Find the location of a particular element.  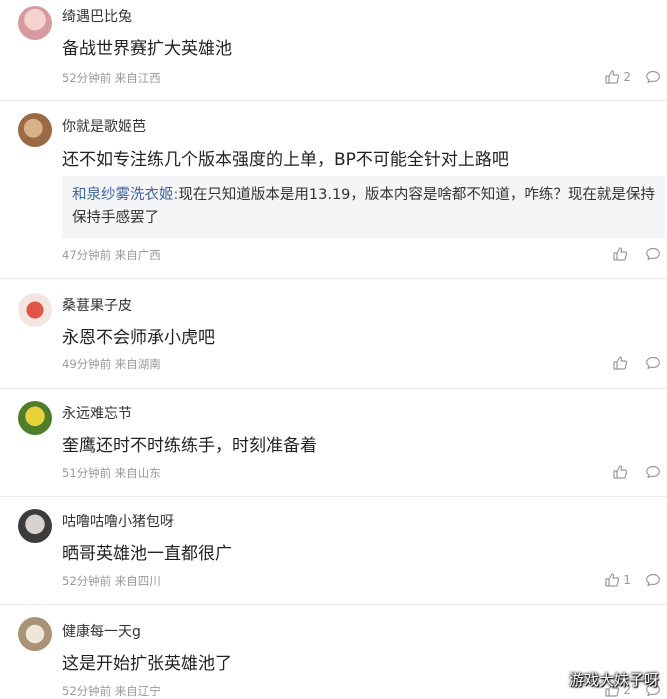

like-count: 2 is located at coordinates (627, 77).